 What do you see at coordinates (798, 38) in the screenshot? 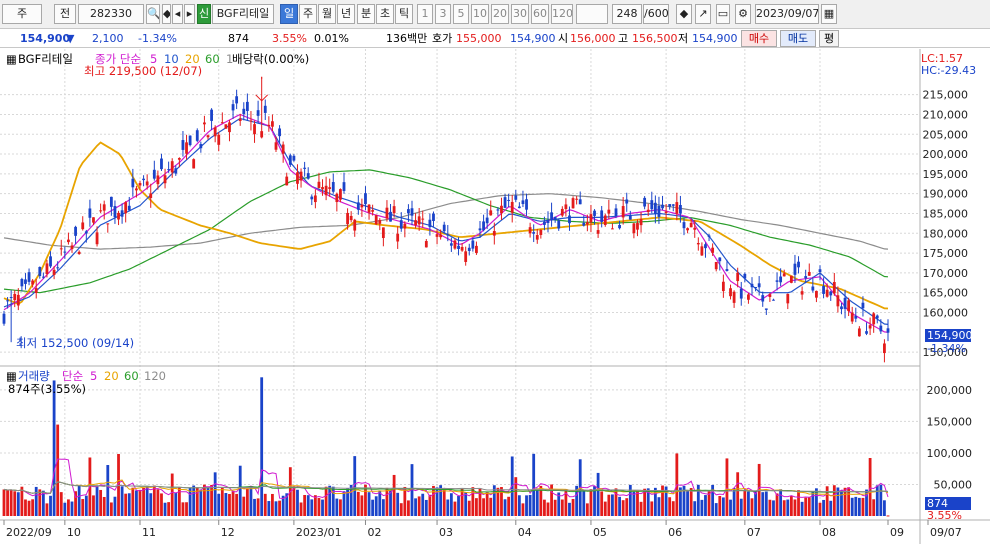
I see `sell-button: 매도` at bounding box center [798, 38].